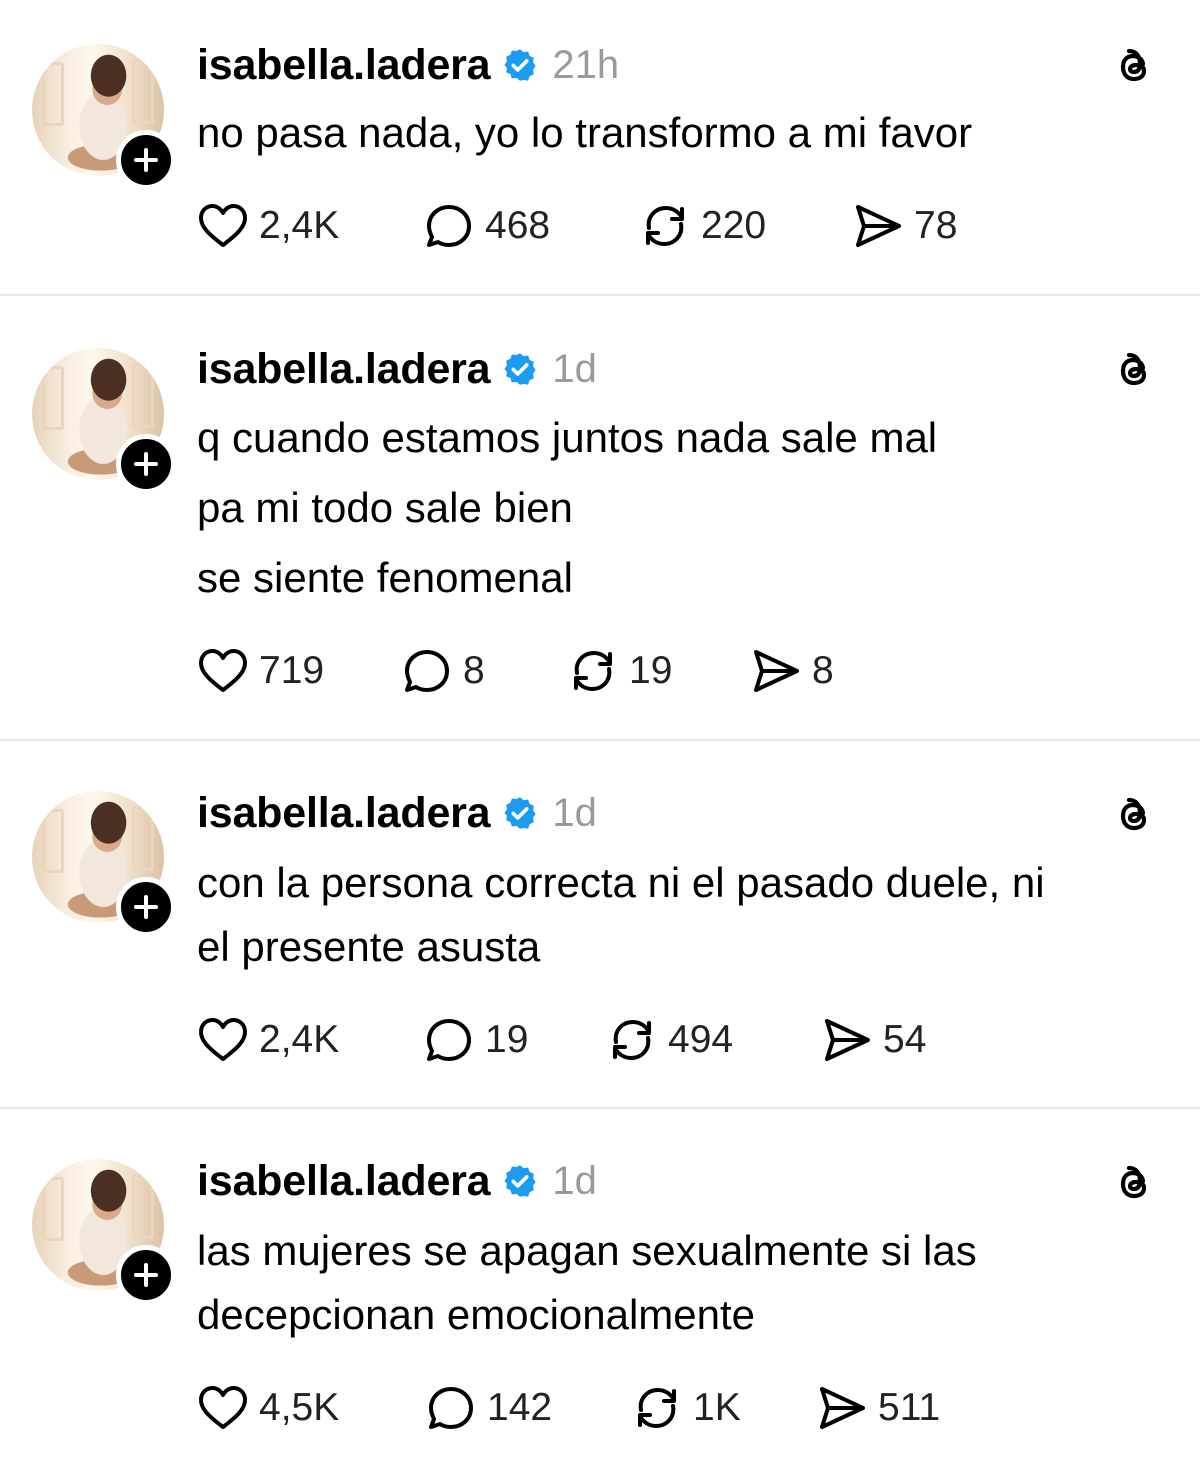 The height and width of the screenshot is (1462, 1200). What do you see at coordinates (701, 1039) in the screenshot?
I see `repost-count: 494` at bounding box center [701, 1039].